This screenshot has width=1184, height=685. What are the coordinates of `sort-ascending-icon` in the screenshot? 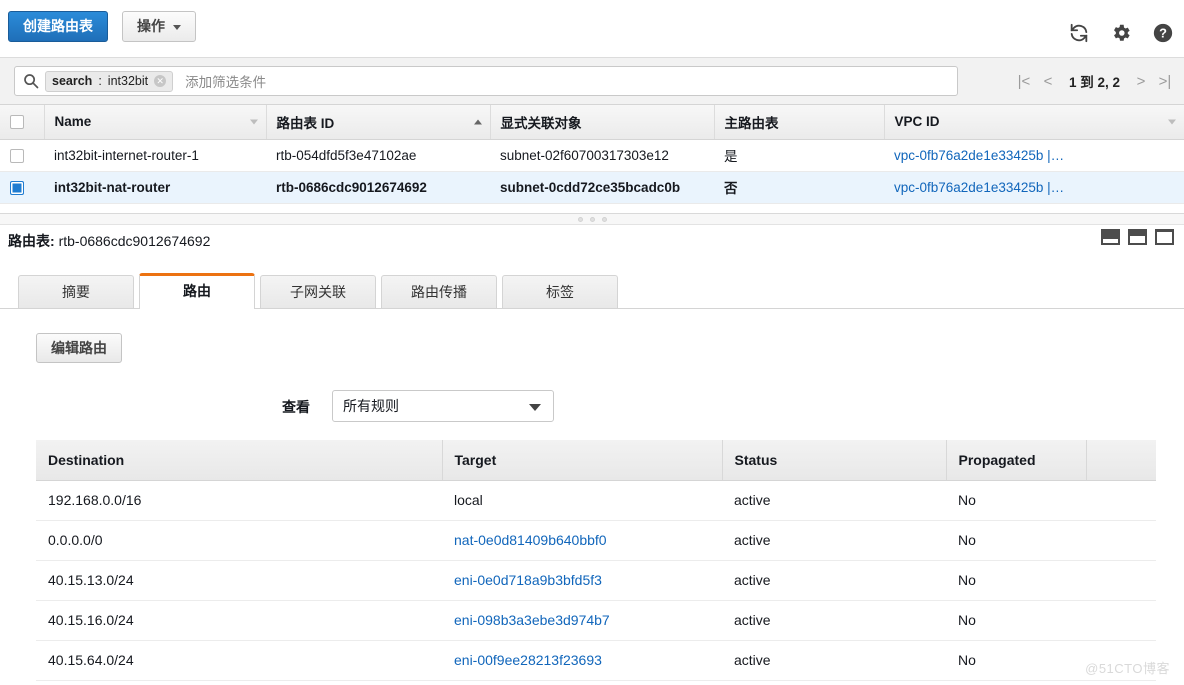 It's located at (477, 122).